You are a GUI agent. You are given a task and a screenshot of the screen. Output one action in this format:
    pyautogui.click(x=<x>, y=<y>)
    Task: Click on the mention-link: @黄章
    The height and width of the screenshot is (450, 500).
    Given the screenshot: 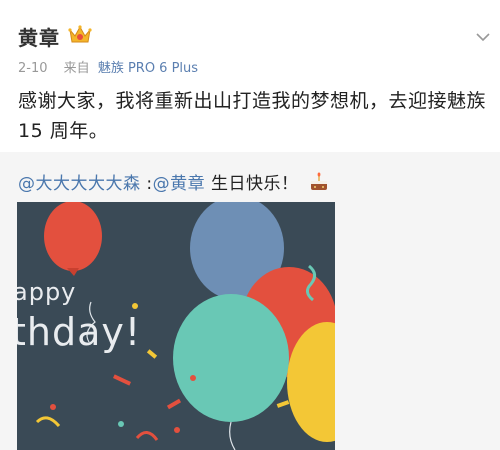 What is the action you would take?
    pyautogui.click(x=179, y=184)
    